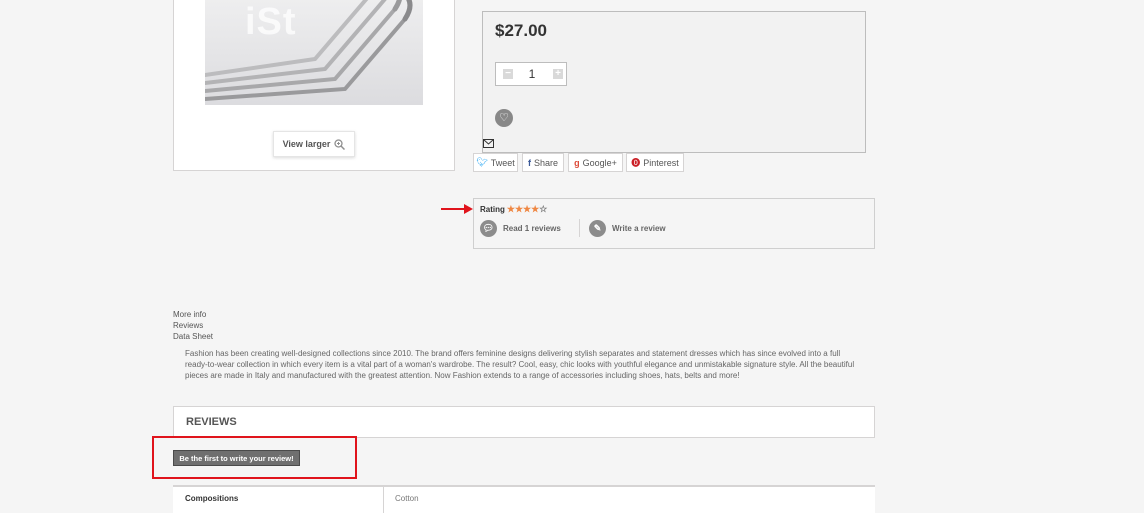  Describe the element at coordinates (189, 314) in the screenshot. I see `tab-more-info: More info` at that location.